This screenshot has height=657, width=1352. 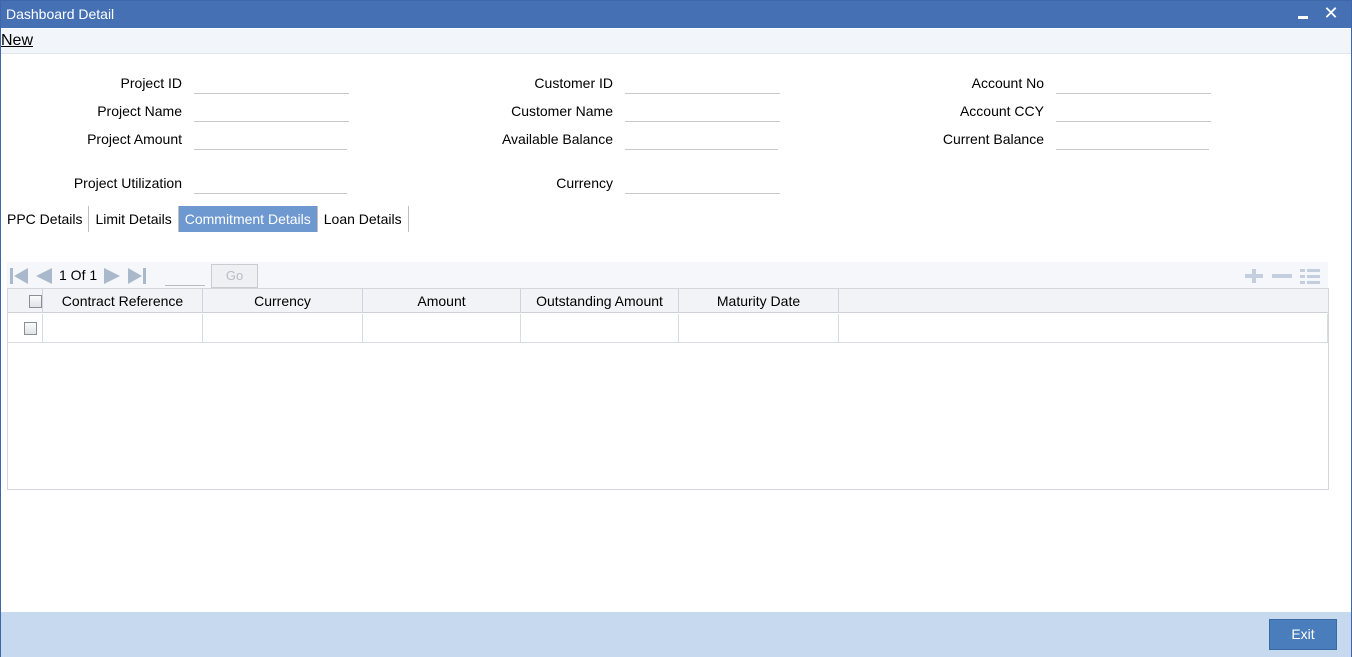 What do you see at coordinates (1331, 13) in the screenshot?
I see `close-icon: ✕` at bounding box center [1331, 13].